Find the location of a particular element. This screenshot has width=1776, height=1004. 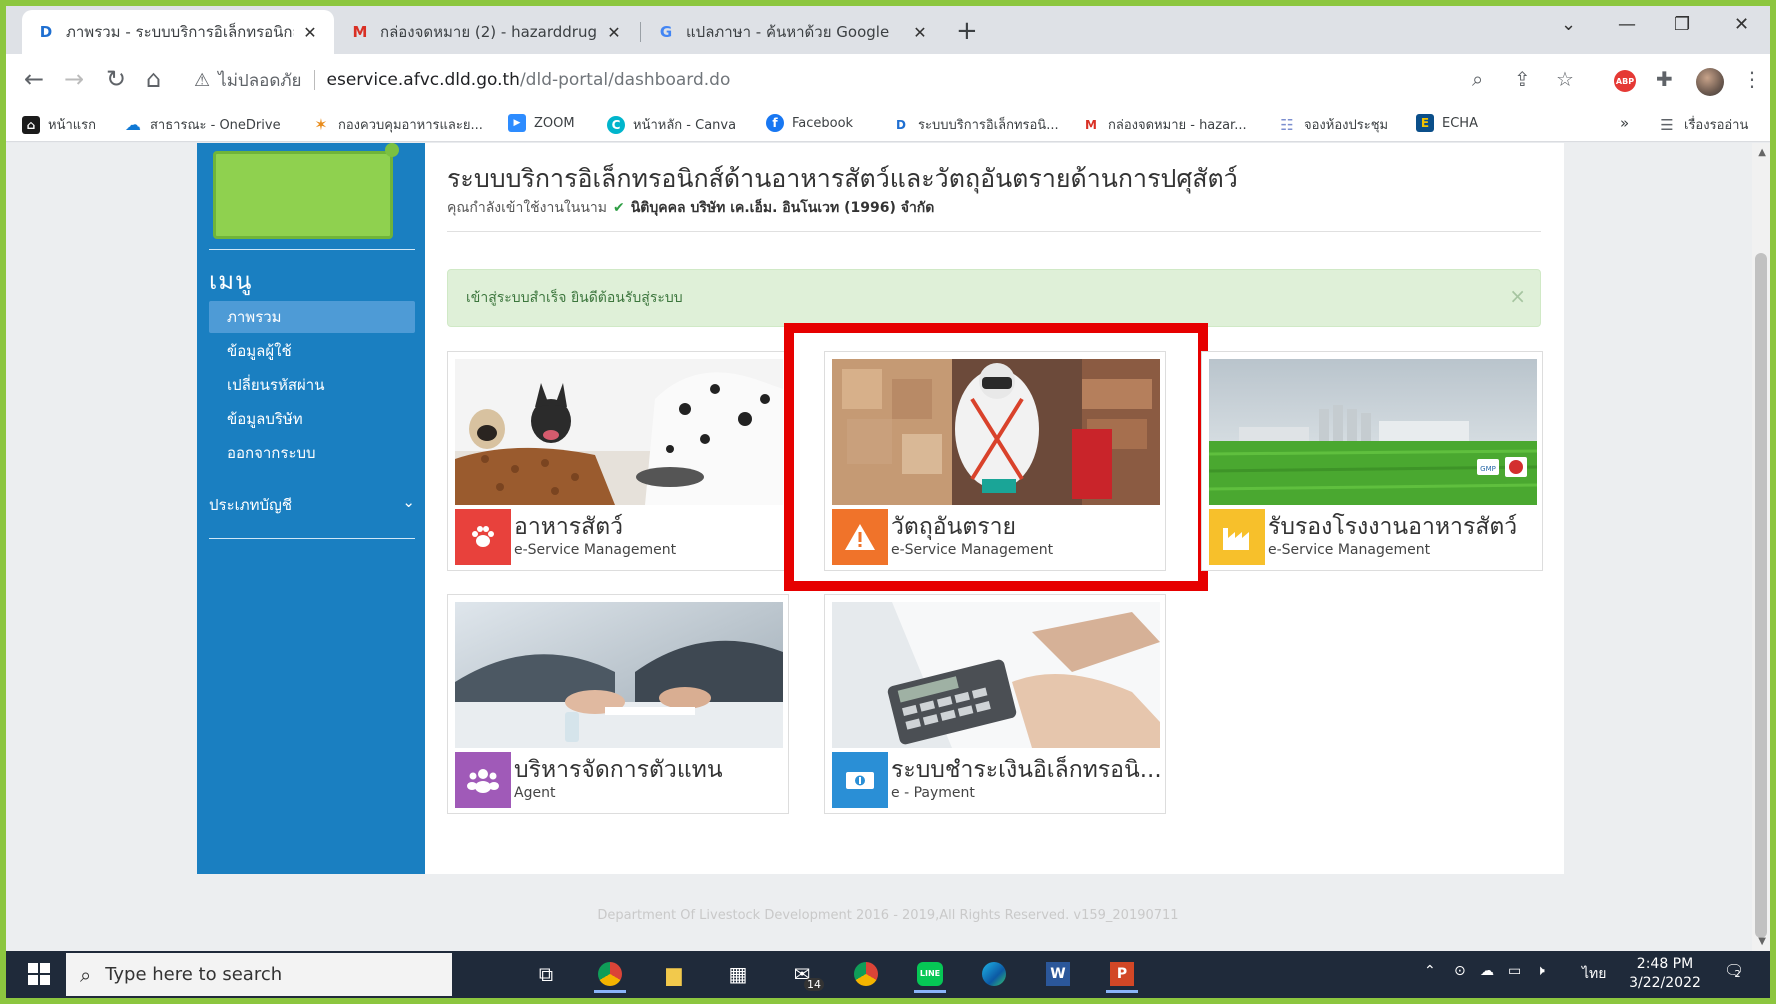

url-path: /dld-portal/dashboard.do is located at coordinates (625, 80).